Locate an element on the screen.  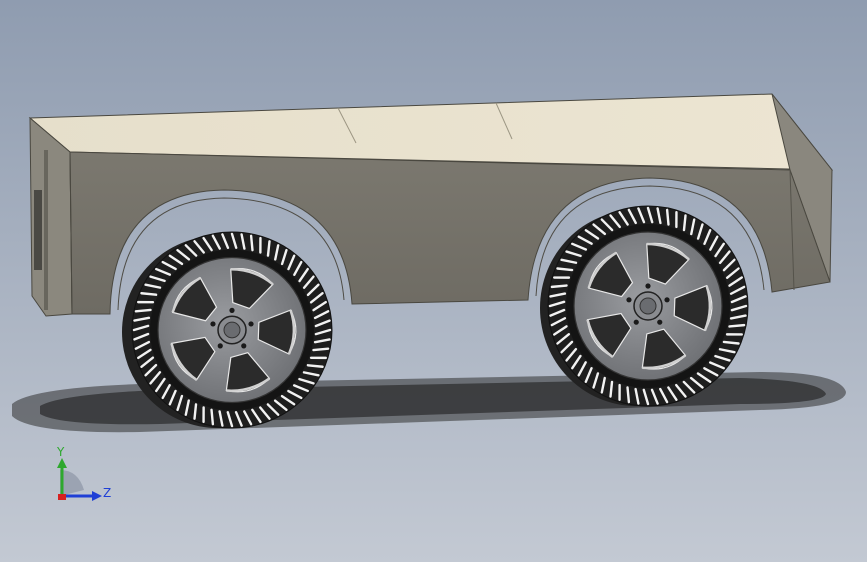
rear-wheel is located at coordinates (644, 306).